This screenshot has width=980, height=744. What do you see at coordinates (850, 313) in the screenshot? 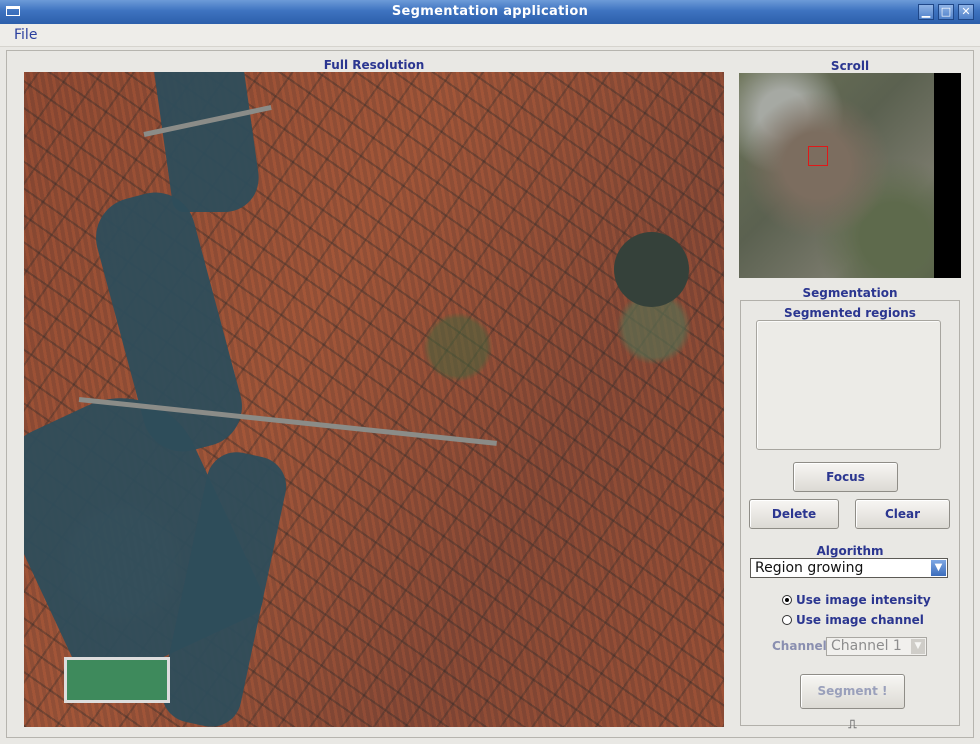
I see `segmented-regions-label: Segmented regions` at bounding box center [850, 313].